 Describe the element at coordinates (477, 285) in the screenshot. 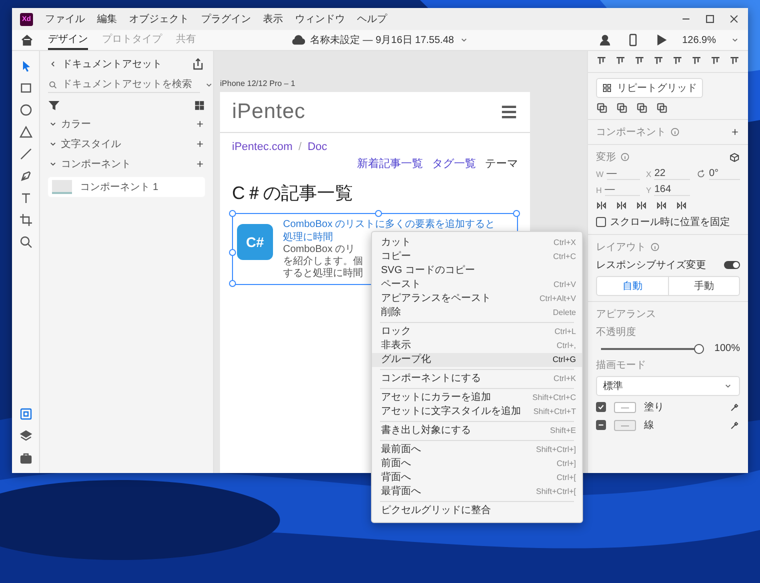

I see `menu-item: ペースト Ctrl+V` at that location.